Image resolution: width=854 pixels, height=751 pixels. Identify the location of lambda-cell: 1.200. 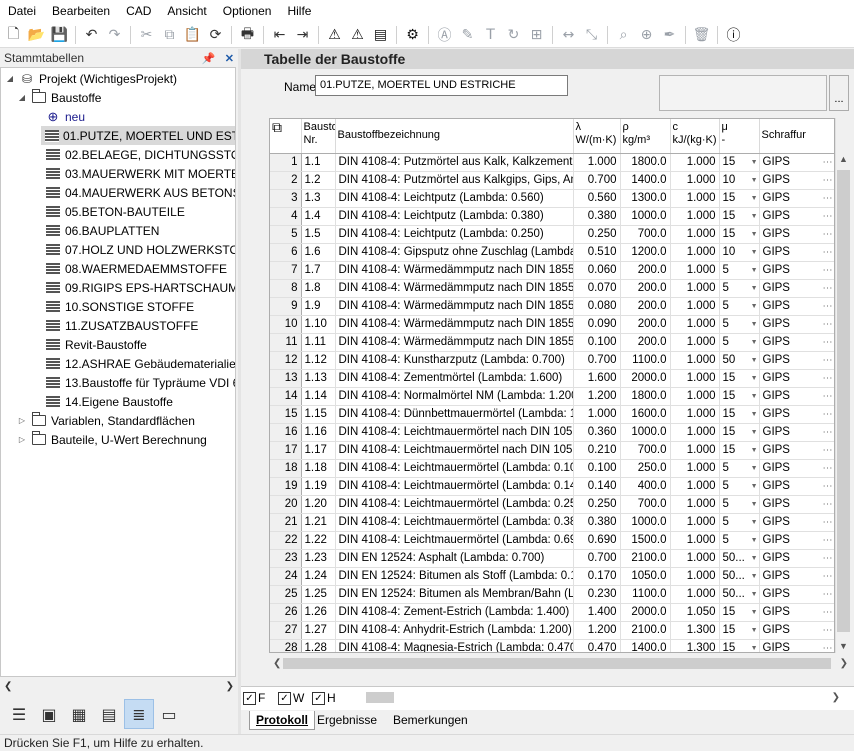
(597, 396).